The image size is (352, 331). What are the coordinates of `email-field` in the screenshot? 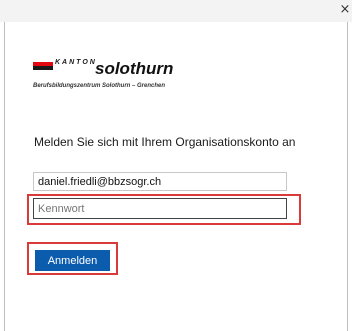 It's located at (160, 181).